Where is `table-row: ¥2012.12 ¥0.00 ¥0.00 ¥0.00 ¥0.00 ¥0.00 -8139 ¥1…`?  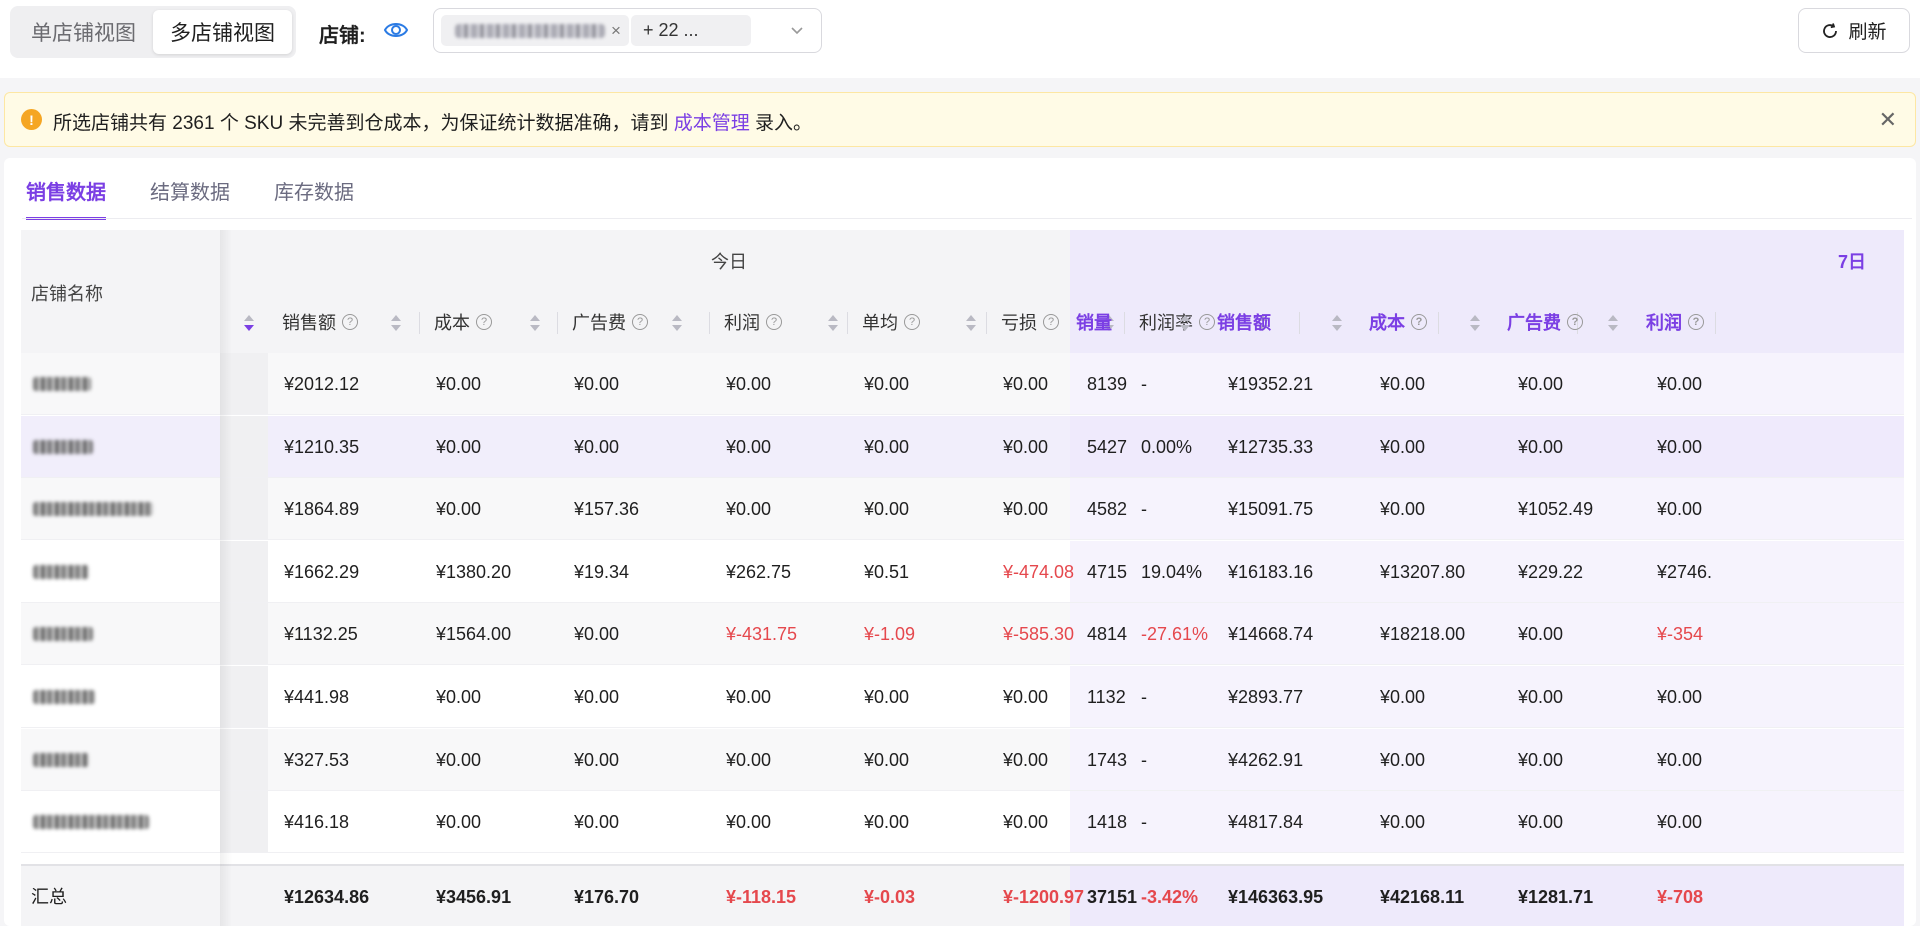 table-row: ¥2012.12 ¥0.00 ¥0.00 ¥0.00 ¥0.00 ¥0.00 -8139 ¥1… is located at coordinates (962, 384).